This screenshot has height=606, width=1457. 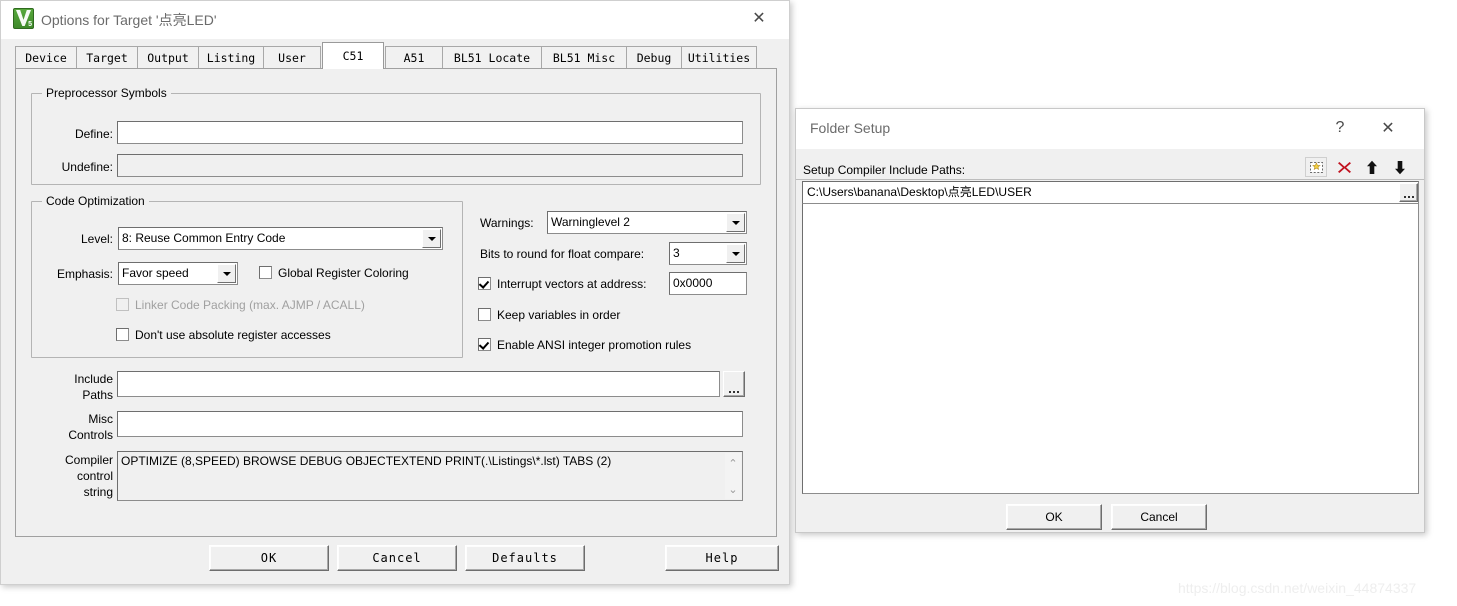 I want to click on tab-device: Device, so click(x=46, y=57).